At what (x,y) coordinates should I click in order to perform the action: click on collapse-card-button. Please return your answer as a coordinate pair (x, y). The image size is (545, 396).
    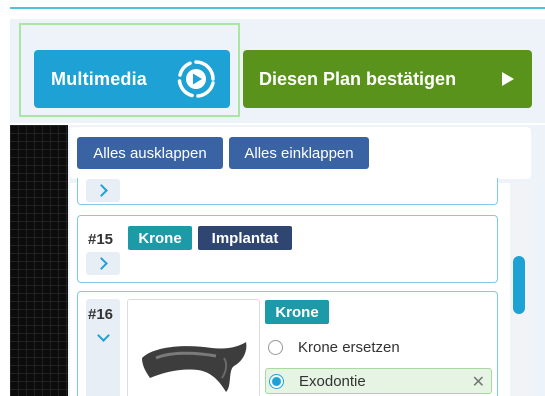
    Looking at the image, I should click on (103, 337).